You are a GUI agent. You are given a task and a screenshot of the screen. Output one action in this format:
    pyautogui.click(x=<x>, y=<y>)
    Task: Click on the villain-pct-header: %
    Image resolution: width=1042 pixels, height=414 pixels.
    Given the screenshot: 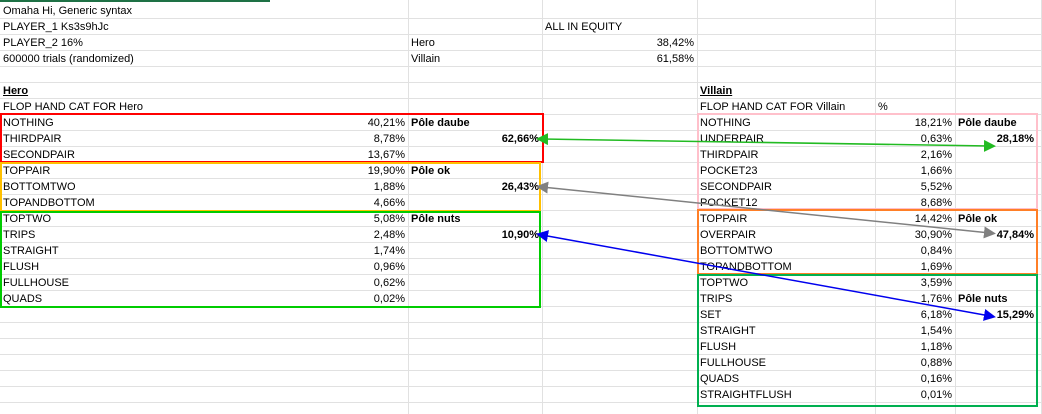 What is the action you would take?
    pyautogui.click(x=883, y=107)
    